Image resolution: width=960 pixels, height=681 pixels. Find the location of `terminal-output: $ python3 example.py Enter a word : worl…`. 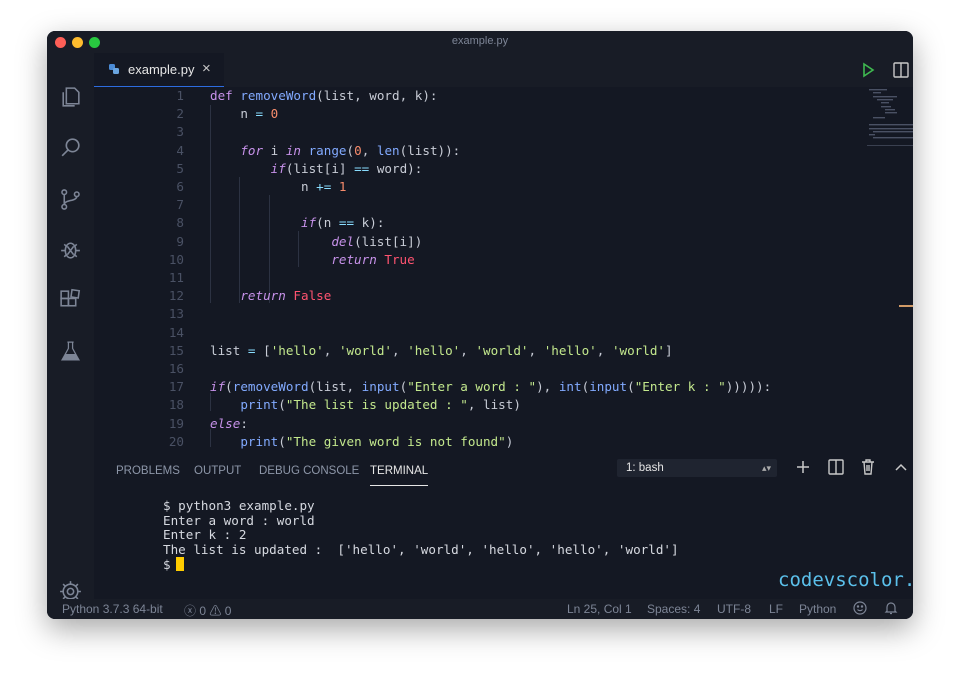

terminal-output: $ python3 example.py Enter a word : worl… is located at coordinates (421, 535).